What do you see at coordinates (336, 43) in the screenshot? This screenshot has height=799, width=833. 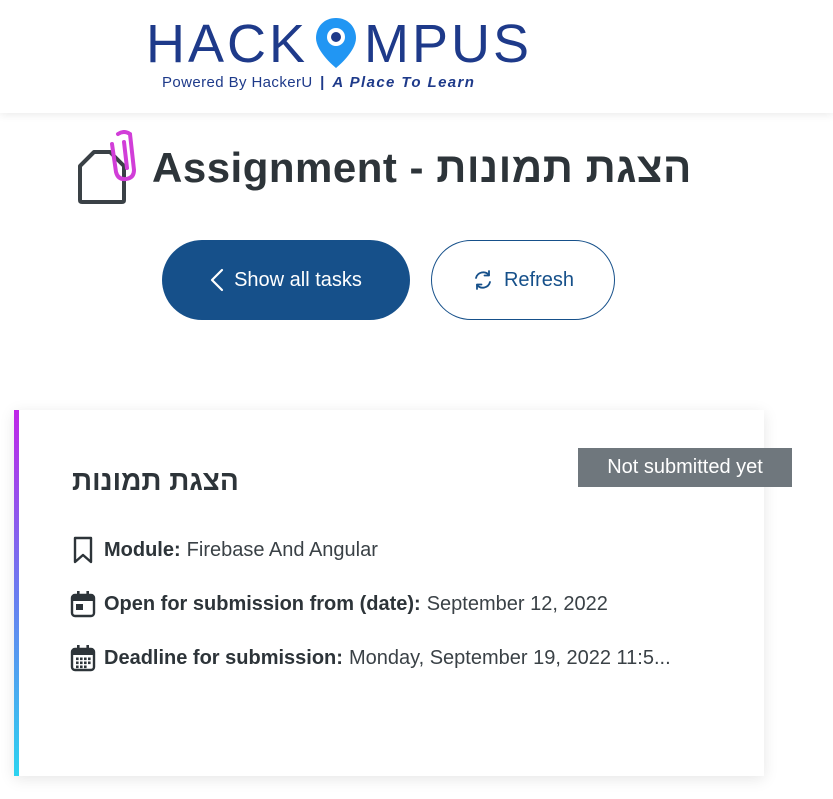 I see `location-pin-icon` at bounding box center [336, 43].